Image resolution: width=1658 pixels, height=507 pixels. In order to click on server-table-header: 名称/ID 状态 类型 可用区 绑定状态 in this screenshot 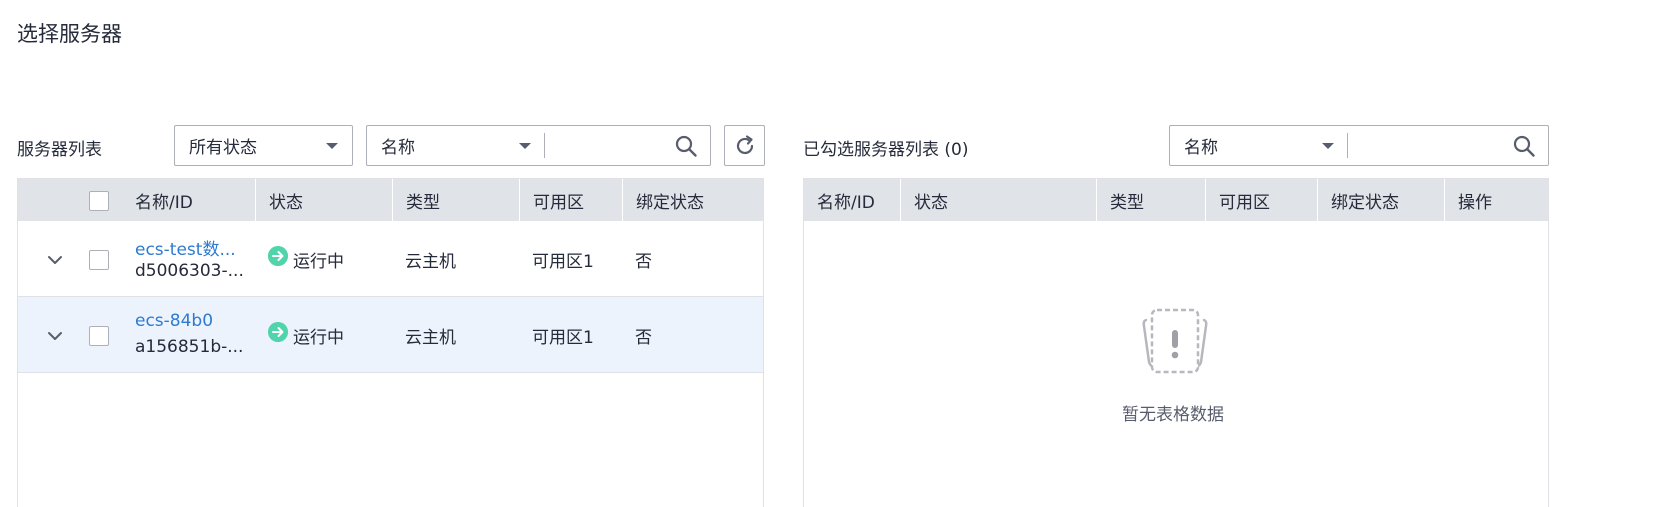, I will do `click(390, 200)`.